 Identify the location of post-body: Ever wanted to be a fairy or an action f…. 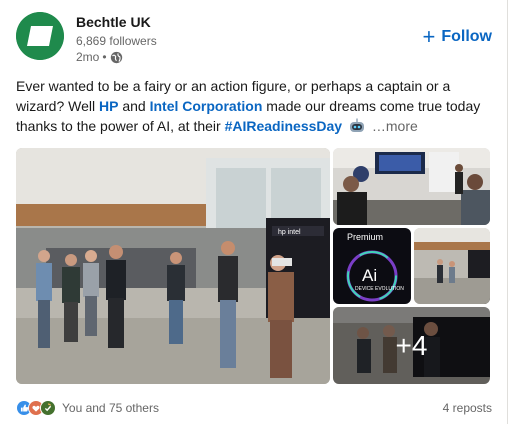
(254, 106).